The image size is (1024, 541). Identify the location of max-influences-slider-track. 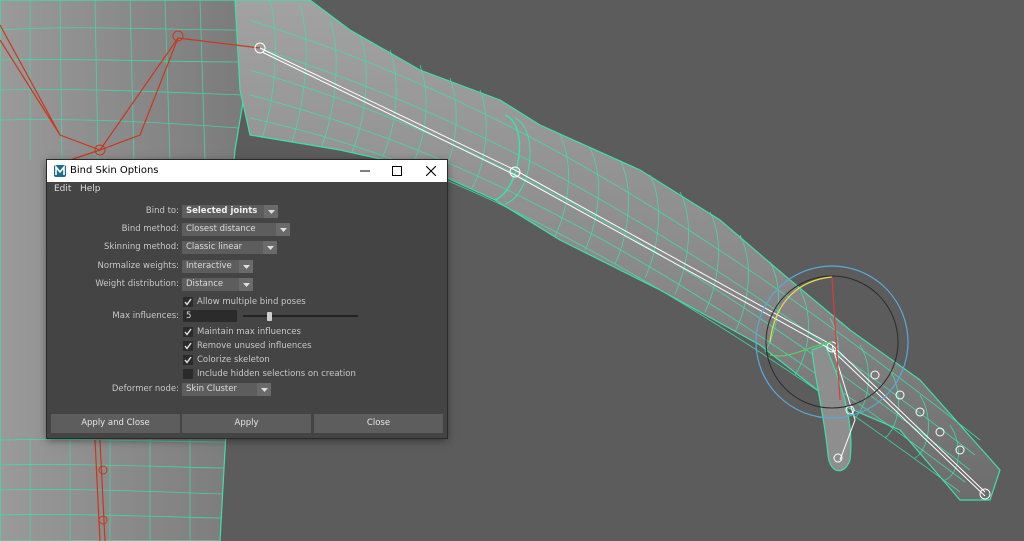
(300, 316).